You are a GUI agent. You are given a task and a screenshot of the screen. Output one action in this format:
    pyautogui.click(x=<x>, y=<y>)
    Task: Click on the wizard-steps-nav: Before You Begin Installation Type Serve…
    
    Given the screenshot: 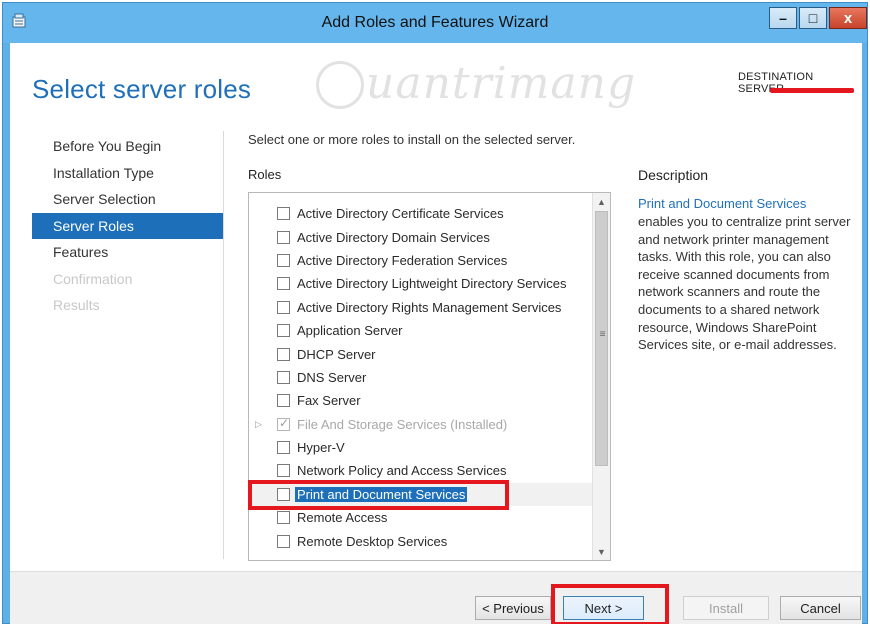 What is the action you would take?
    pyautogui.click(x=128, y=226)
    